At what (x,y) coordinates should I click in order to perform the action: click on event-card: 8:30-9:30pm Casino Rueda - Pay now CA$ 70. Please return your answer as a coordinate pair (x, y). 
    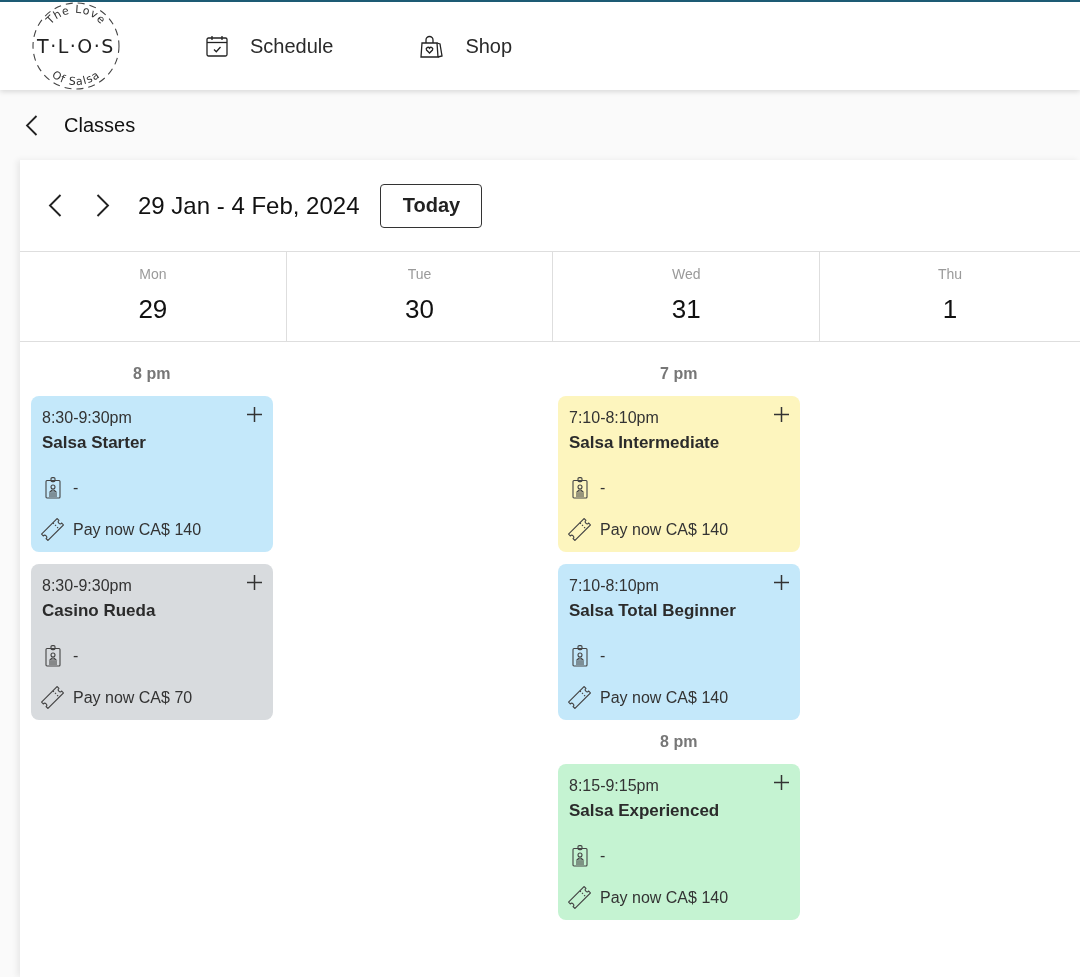
    Looking at the image, I should click on (152, 642).